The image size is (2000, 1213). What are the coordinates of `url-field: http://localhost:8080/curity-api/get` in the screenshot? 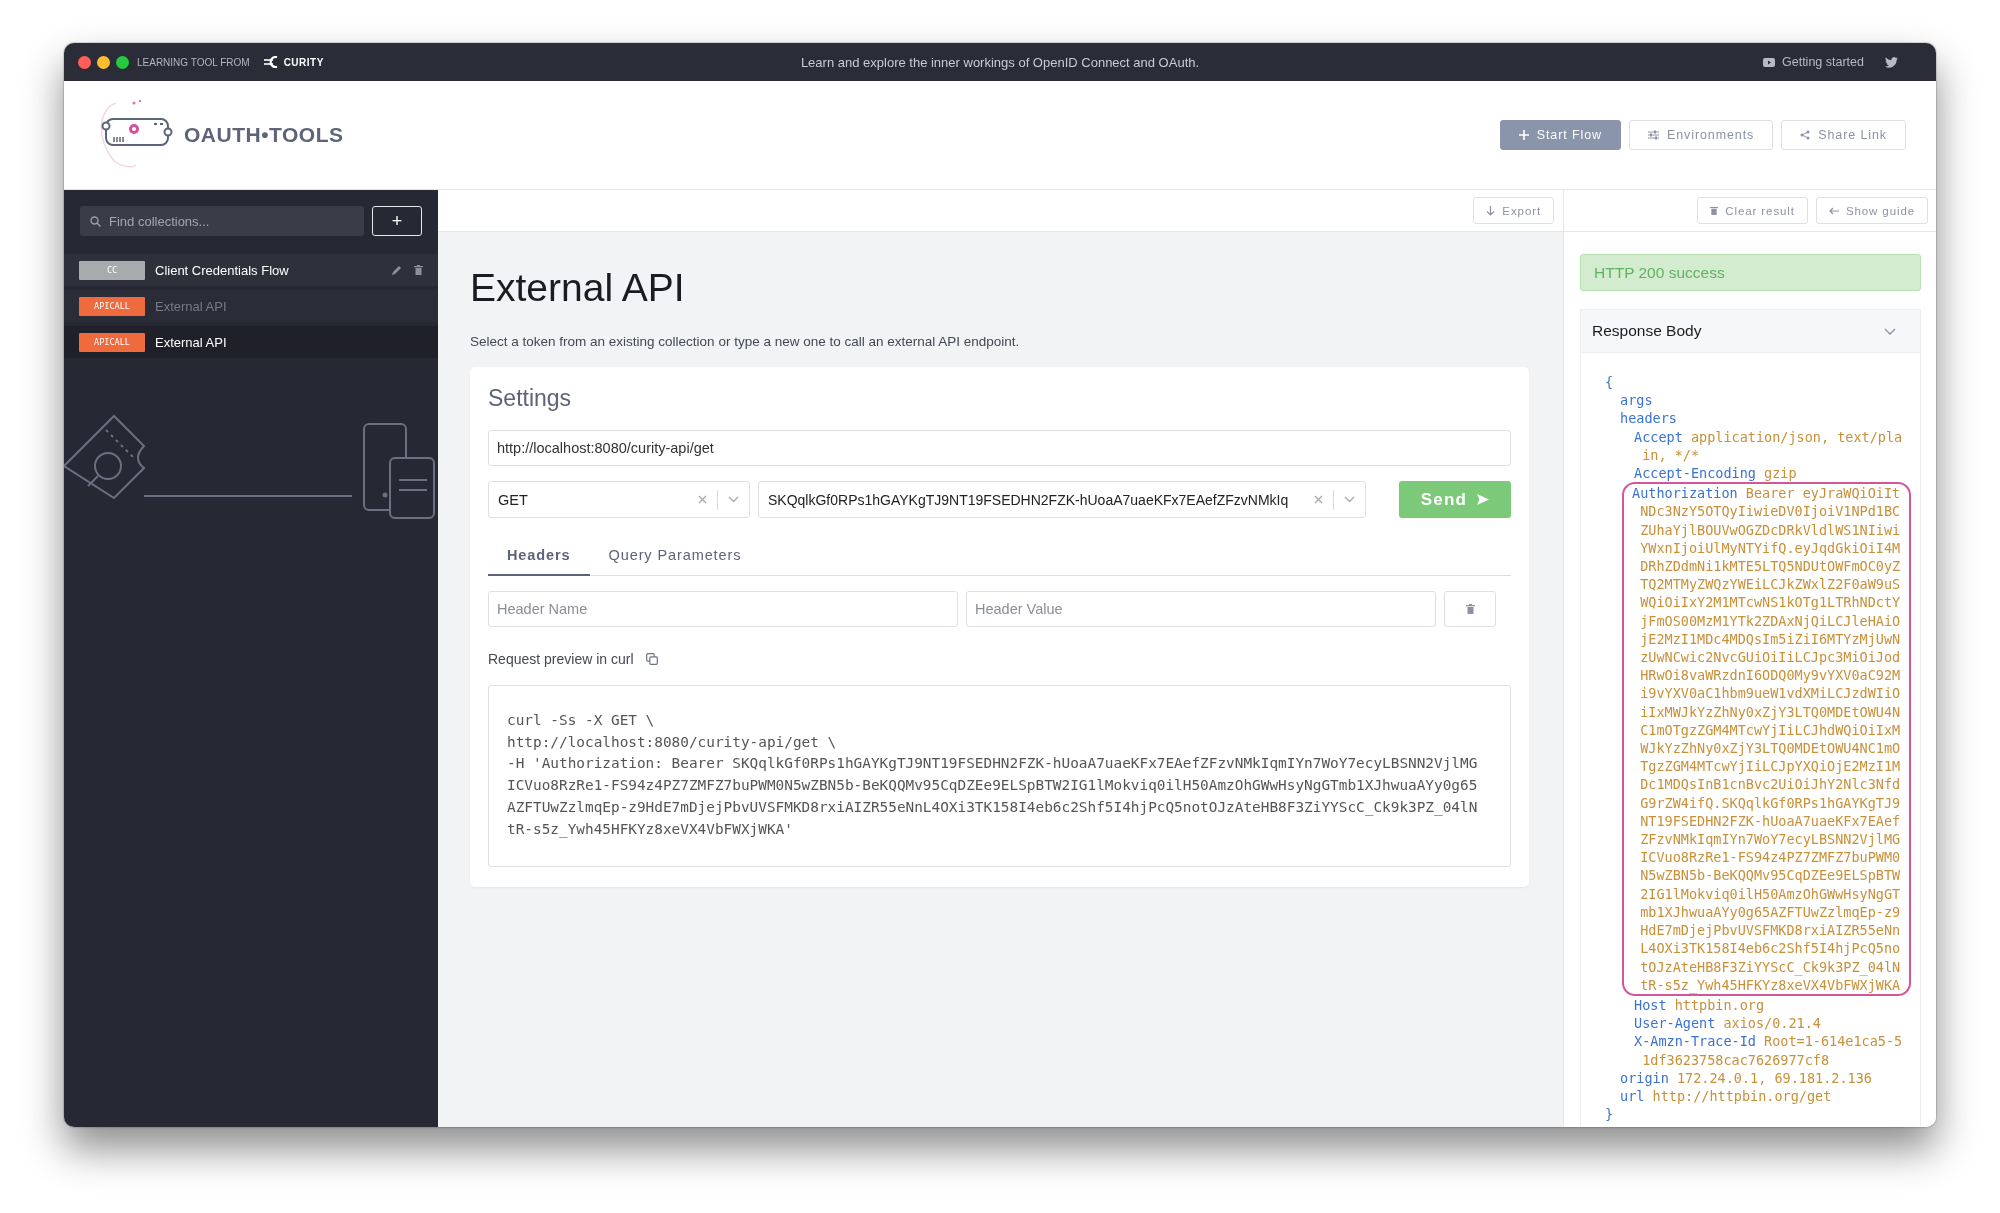 It's located at (999, 448).